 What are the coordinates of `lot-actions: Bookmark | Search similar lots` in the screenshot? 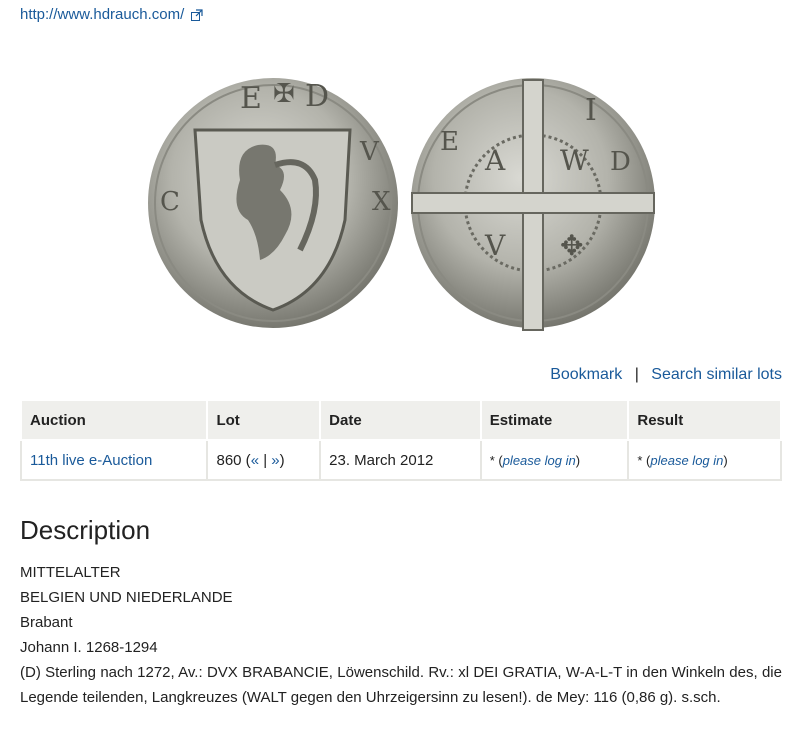 It's located at (666, 375).